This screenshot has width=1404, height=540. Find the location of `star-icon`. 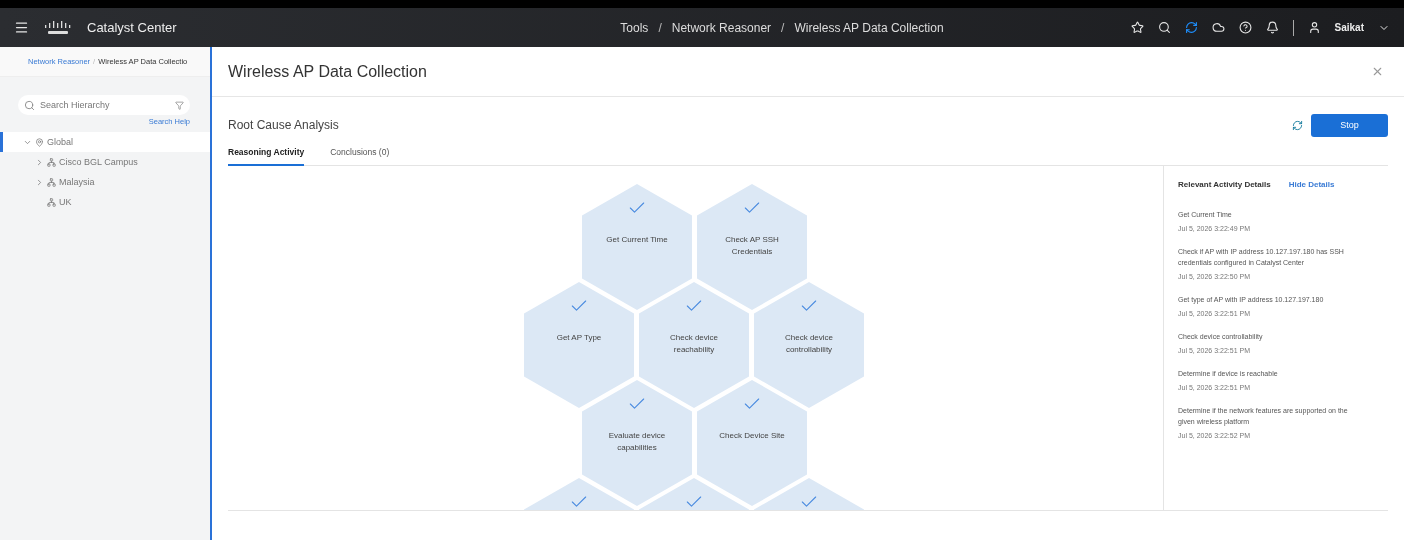

star-icon is located at coordinates (1137, 27).